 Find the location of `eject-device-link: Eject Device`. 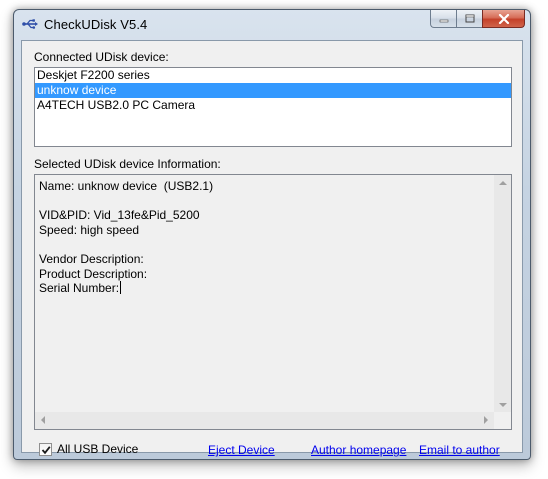

eject-device-link: Eject Device is located at coordinates (241, 450).